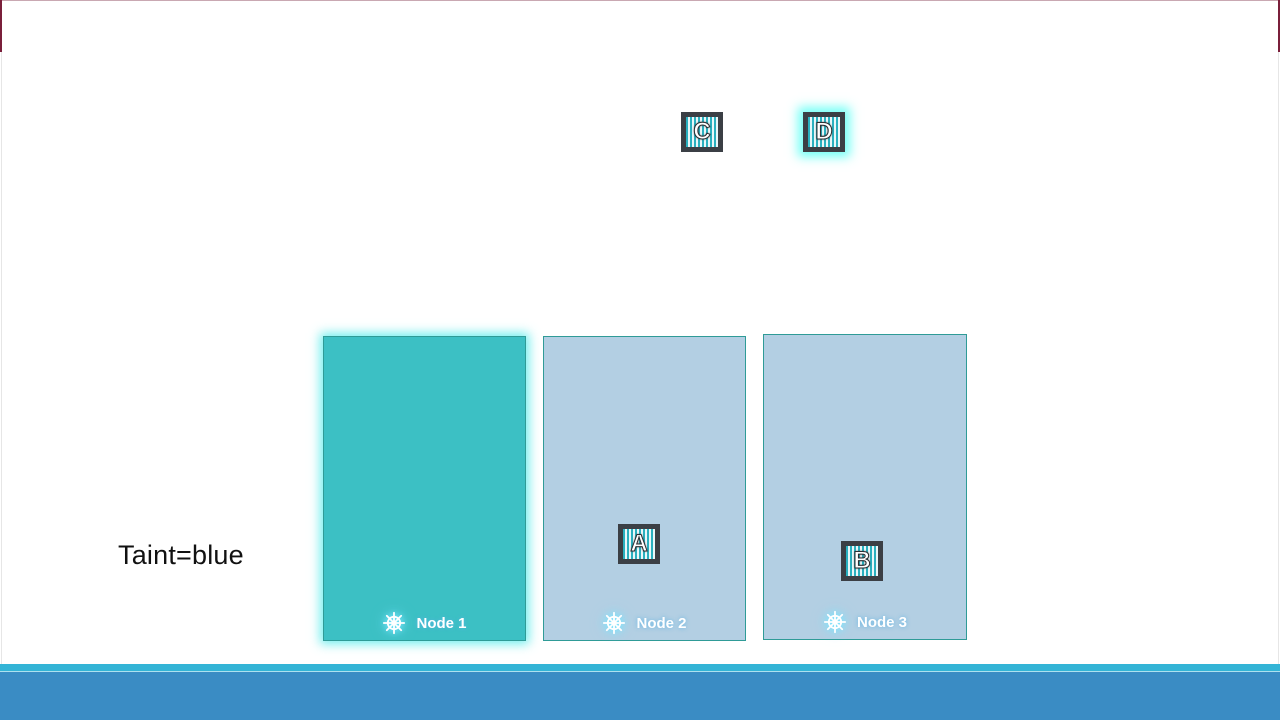 This screenshot has height=720, width=1280. What do you see at coordinates (865, 487) in the screenshot?
I see `node-3: B Node 3` at bounding box center [865, 487].